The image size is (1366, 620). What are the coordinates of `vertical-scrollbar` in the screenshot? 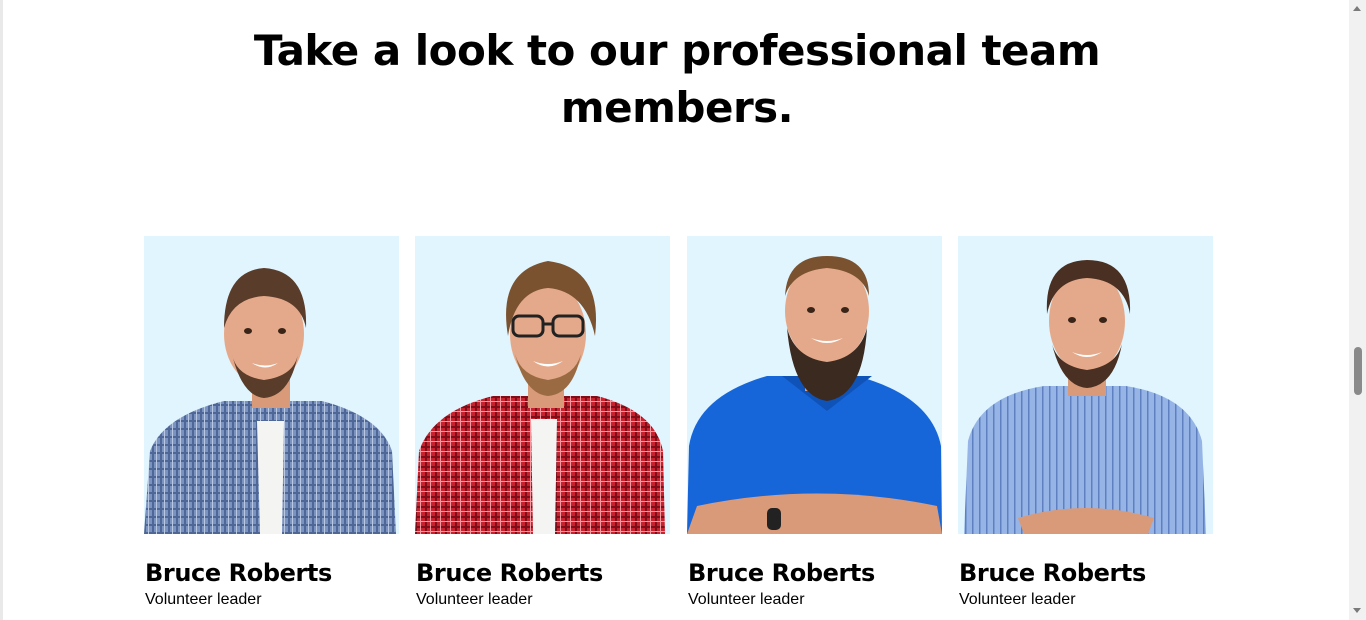 It's located at (1357, 310).